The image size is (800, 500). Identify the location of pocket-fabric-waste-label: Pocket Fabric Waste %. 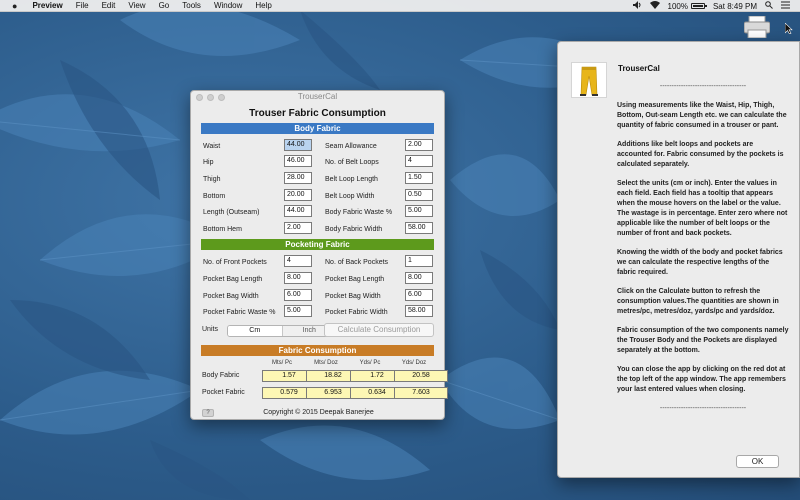
(239, 312).